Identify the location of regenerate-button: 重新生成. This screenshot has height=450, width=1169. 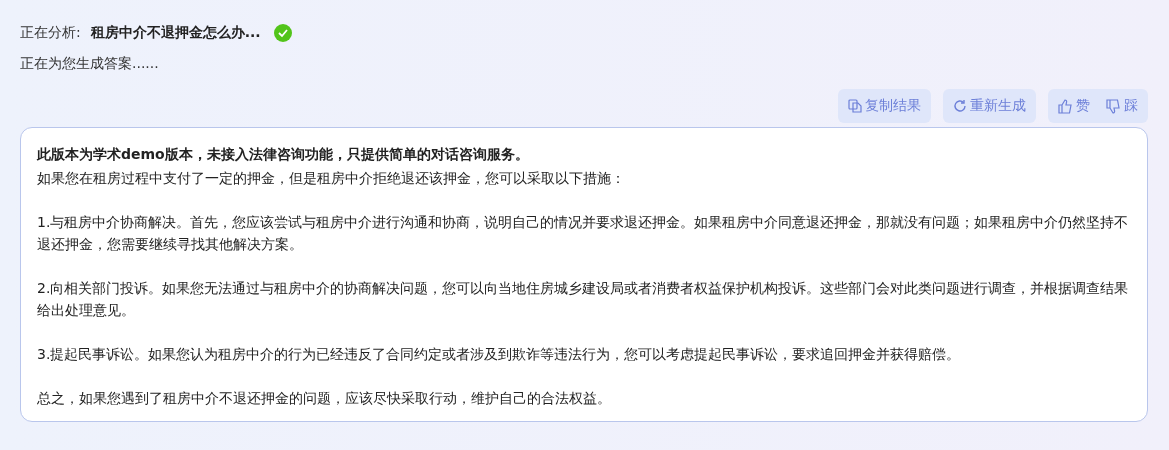
(989, 106).